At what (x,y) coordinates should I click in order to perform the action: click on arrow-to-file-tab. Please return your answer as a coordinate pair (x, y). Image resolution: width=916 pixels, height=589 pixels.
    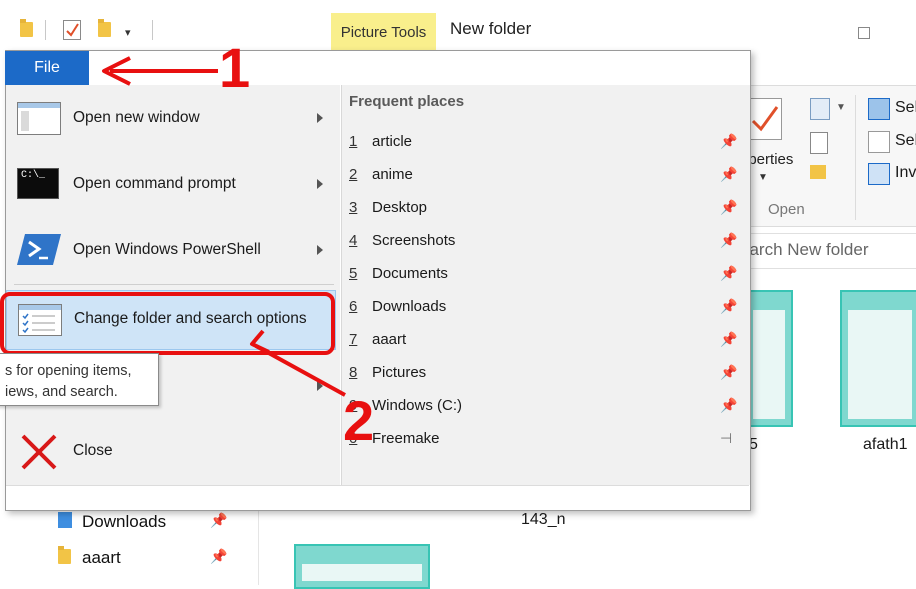
    Looking at the image, I should click on (160, 71).